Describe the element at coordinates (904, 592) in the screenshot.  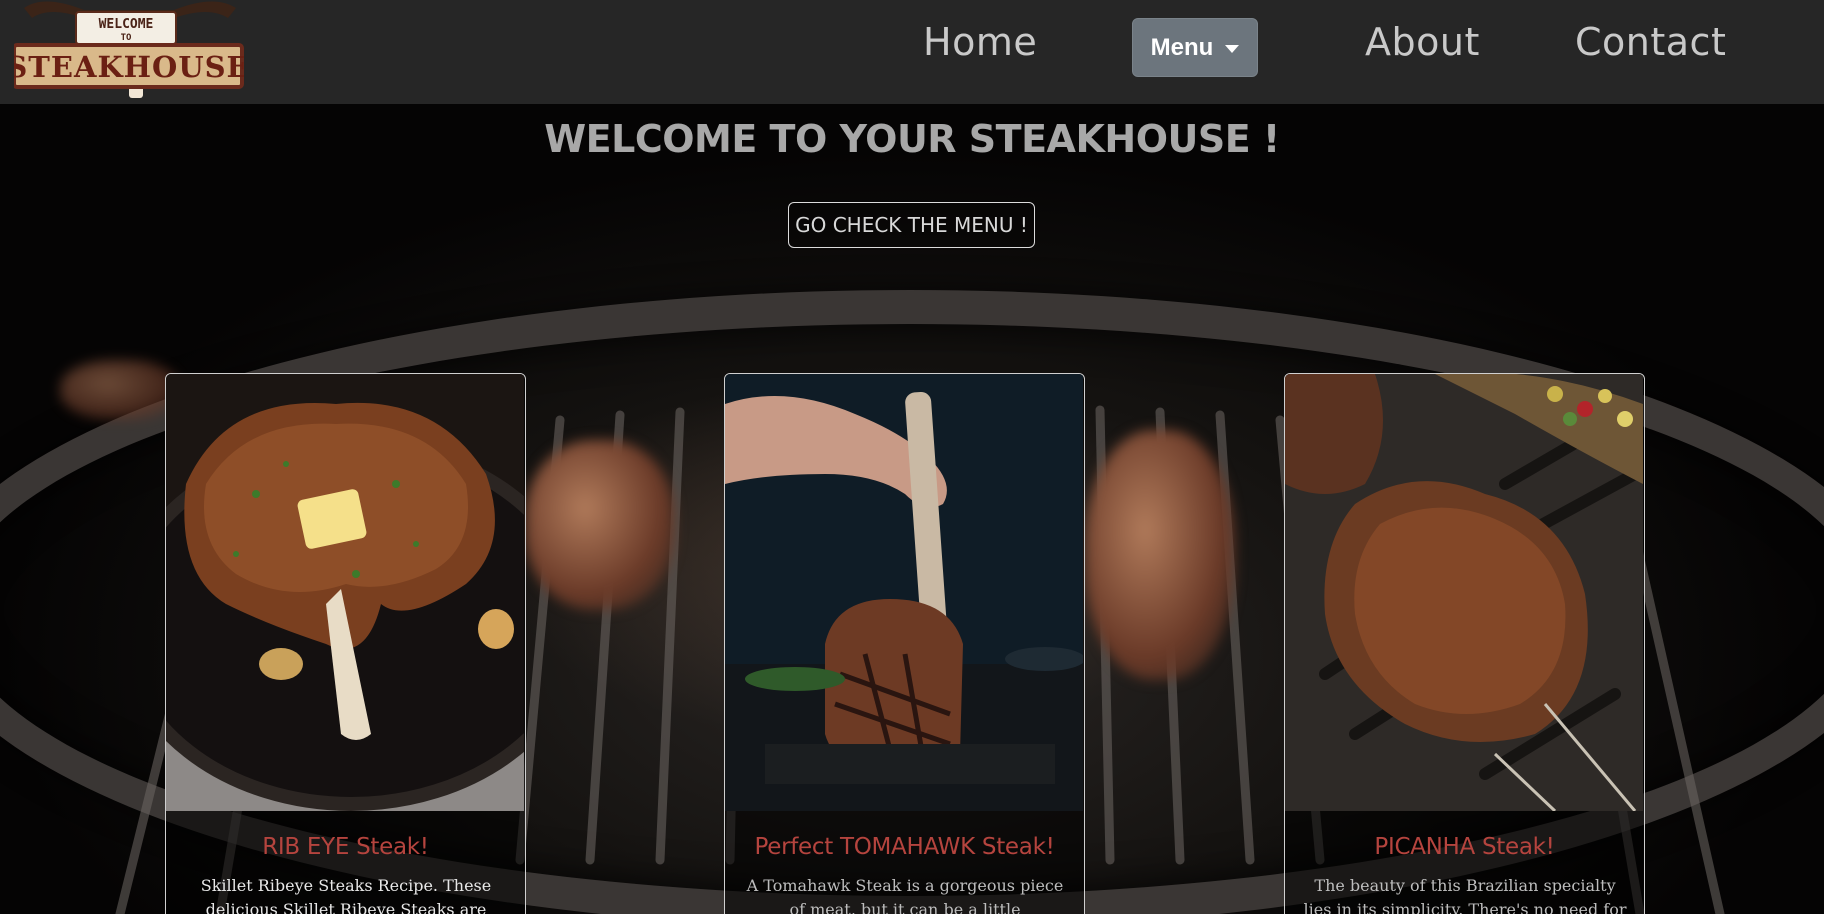
I see `tomahawk-steak-image` at that location.